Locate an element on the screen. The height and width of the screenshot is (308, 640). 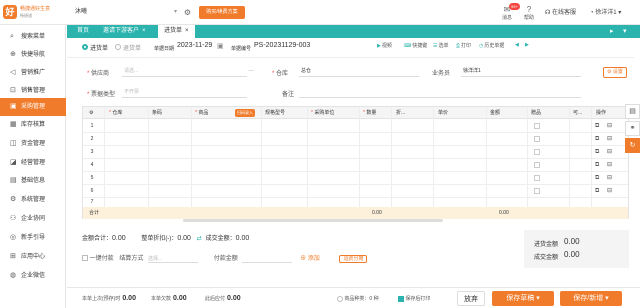
print-after-save: 保存后打印 is located at coordinates (414, 298).